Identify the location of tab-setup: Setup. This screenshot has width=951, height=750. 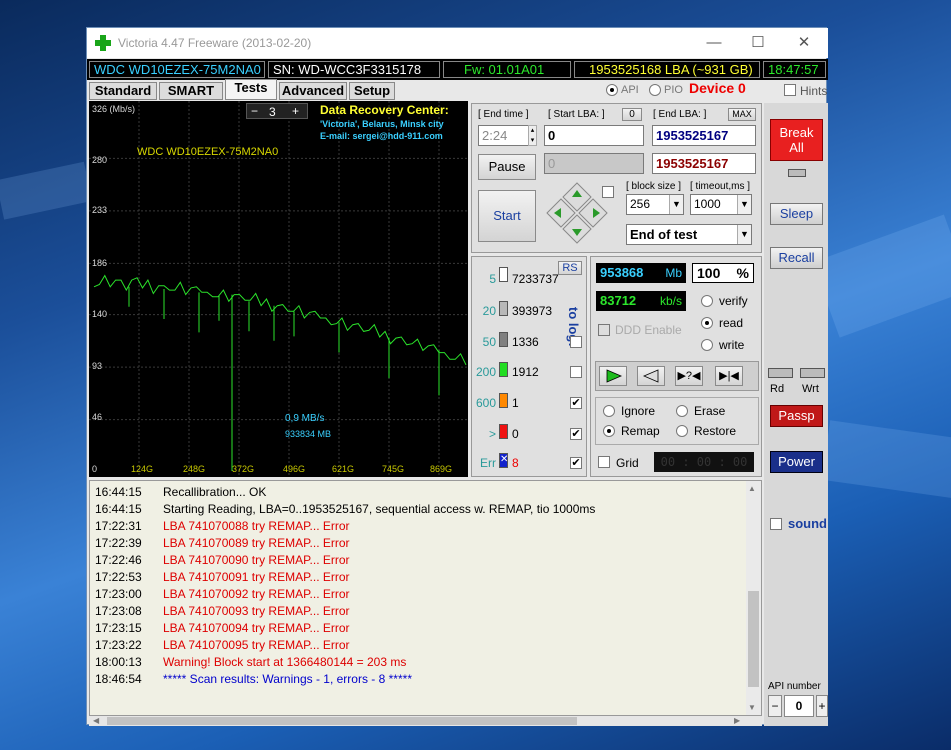
(372, 91).